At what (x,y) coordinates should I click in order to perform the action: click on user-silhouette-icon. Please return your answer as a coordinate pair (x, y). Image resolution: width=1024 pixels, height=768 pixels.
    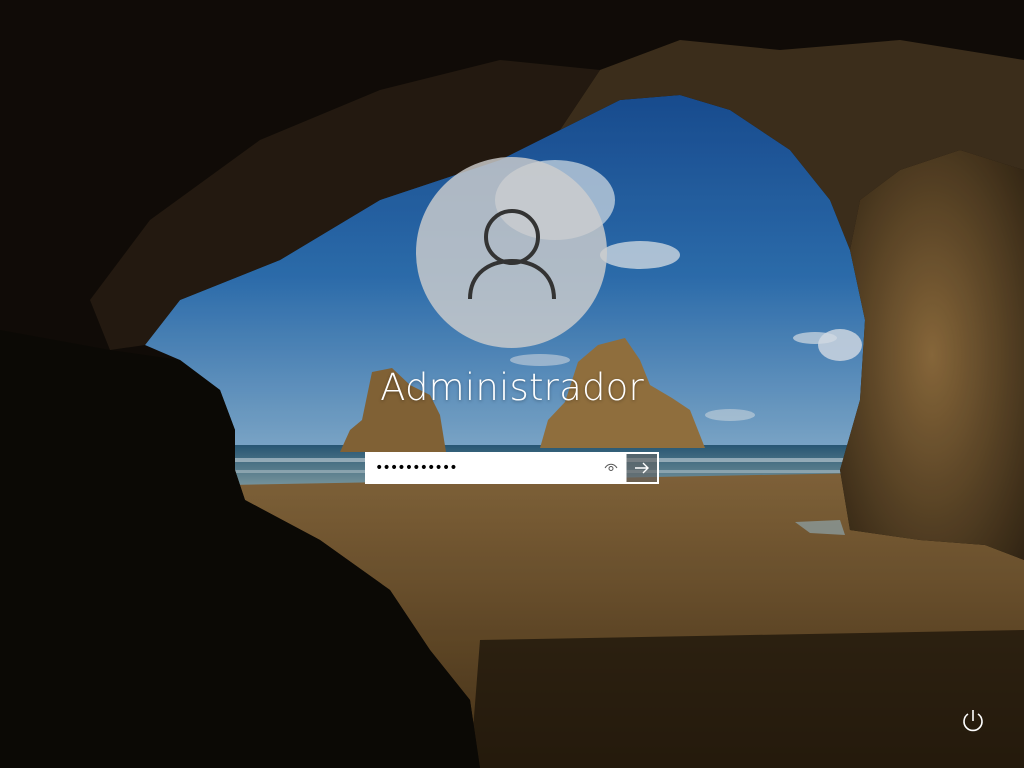
    Looking at the image, I should click on (511, 253).